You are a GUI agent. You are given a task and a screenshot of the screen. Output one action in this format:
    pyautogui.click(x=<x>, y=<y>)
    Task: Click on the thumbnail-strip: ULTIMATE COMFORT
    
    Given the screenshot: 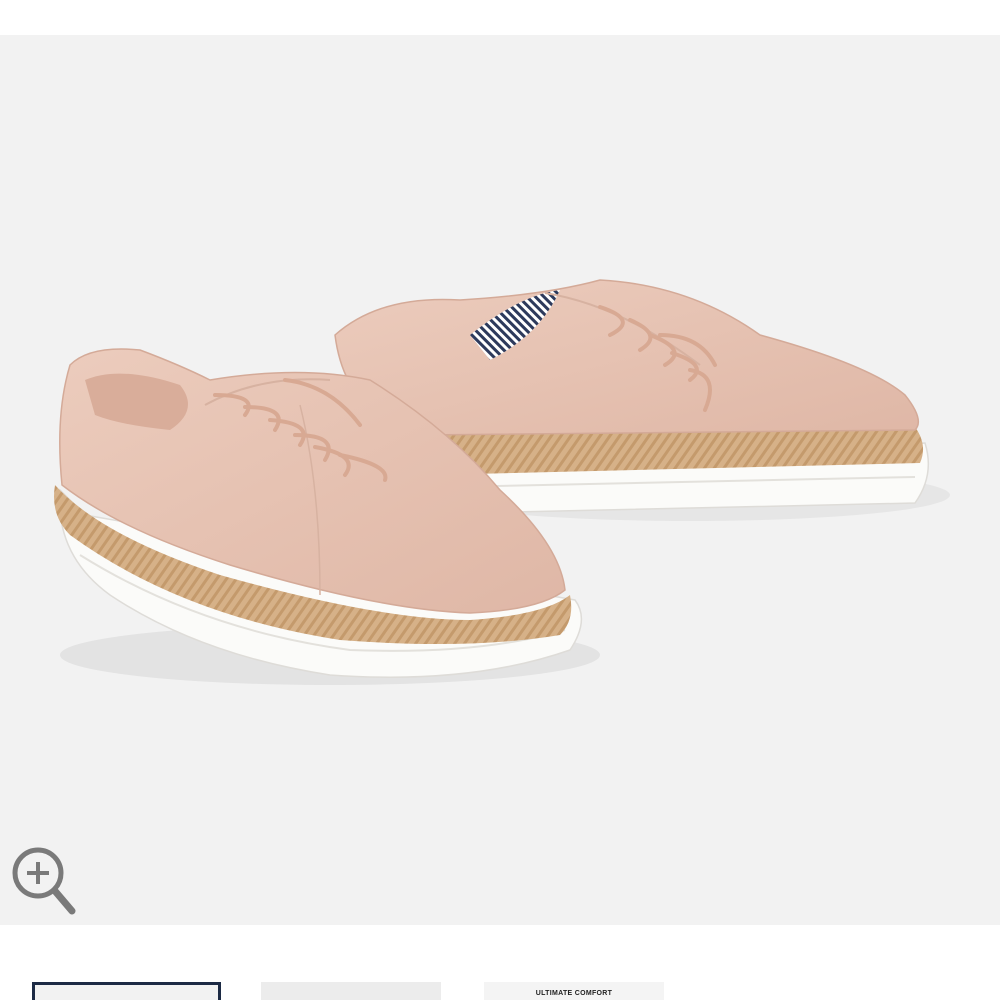 What is the action you would take?
    pyautogui.click(x=500, y=962)
    